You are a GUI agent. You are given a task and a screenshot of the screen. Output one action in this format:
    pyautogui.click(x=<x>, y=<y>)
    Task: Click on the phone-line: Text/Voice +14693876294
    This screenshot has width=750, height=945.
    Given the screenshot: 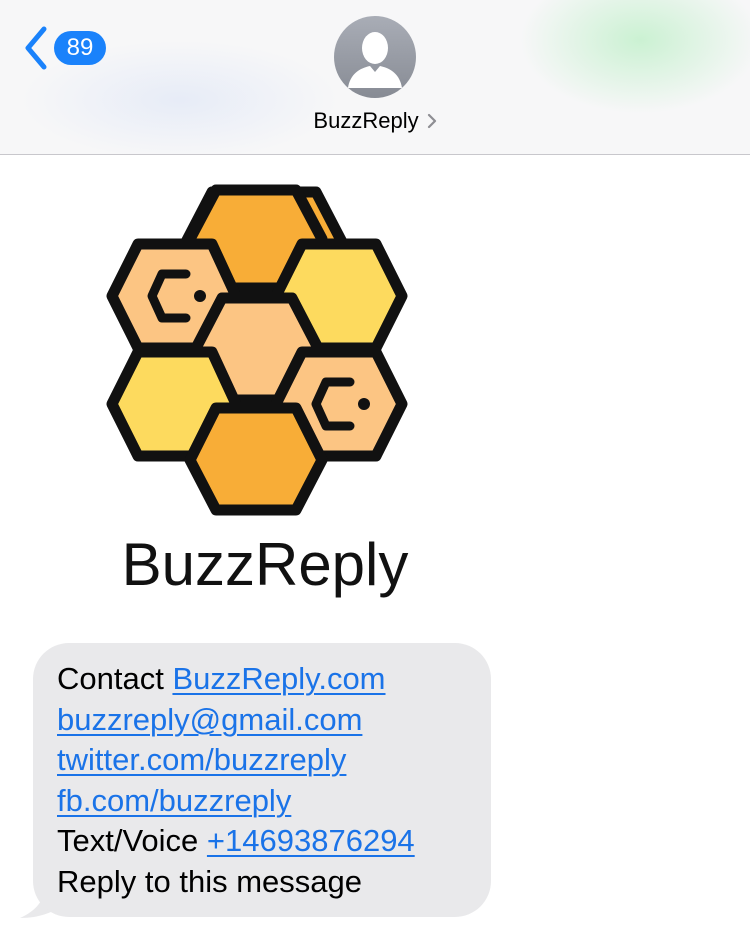 What is the action you would take?
    pyautogui.click(x=264, y=841)
    